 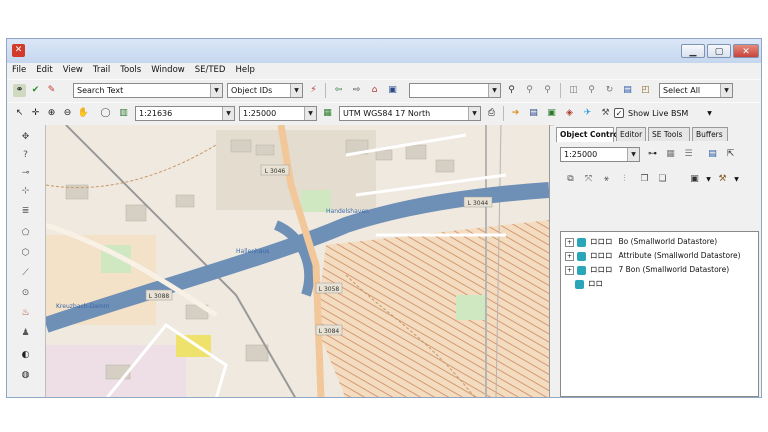 What do you see at coordinates (25, 233) in the screenshot?
I see `polygon-icon: ⬠` at bounding box center [25, 233].